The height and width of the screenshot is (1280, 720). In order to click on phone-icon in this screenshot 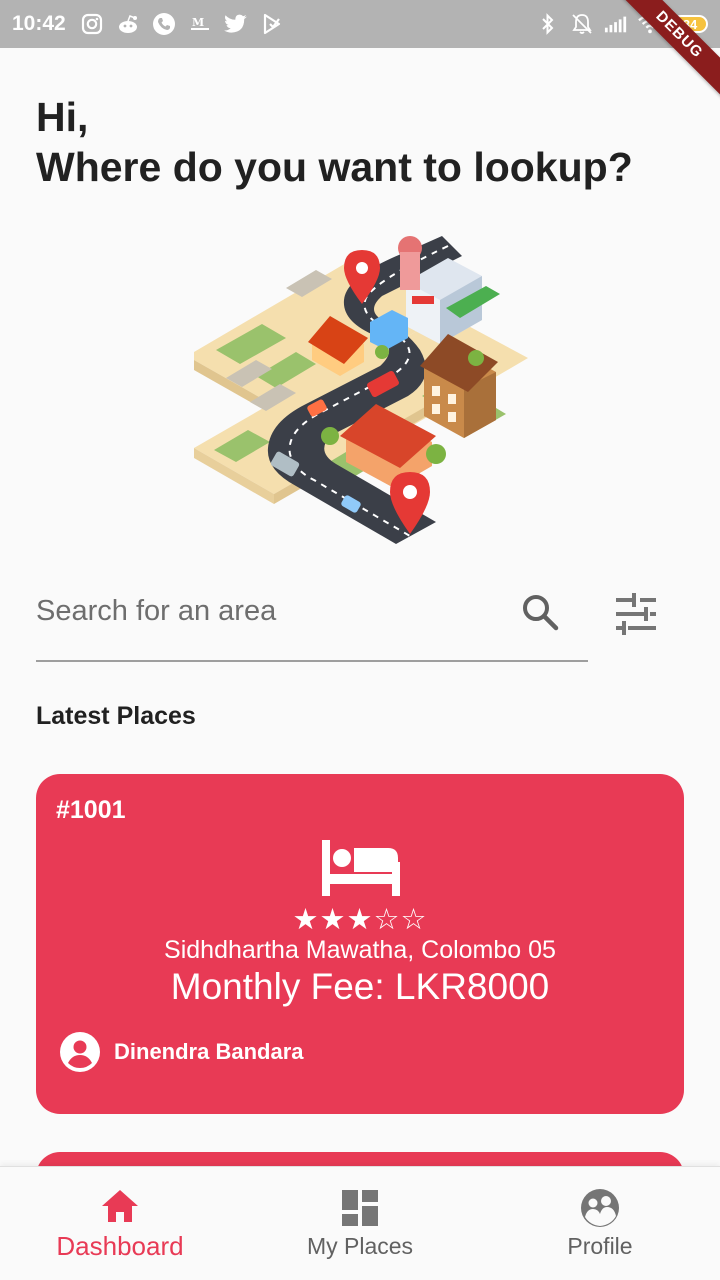, I will do `click(164, 24)`.